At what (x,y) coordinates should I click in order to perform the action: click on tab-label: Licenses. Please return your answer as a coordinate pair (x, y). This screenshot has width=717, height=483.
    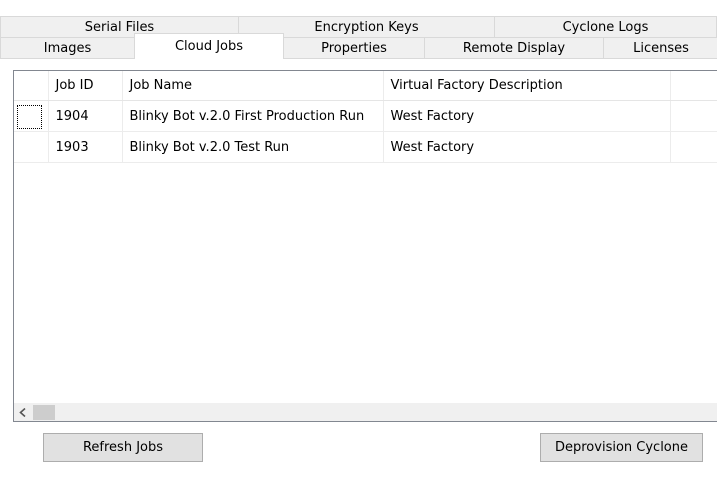
    Looking at the image, I should click on (661, 48).